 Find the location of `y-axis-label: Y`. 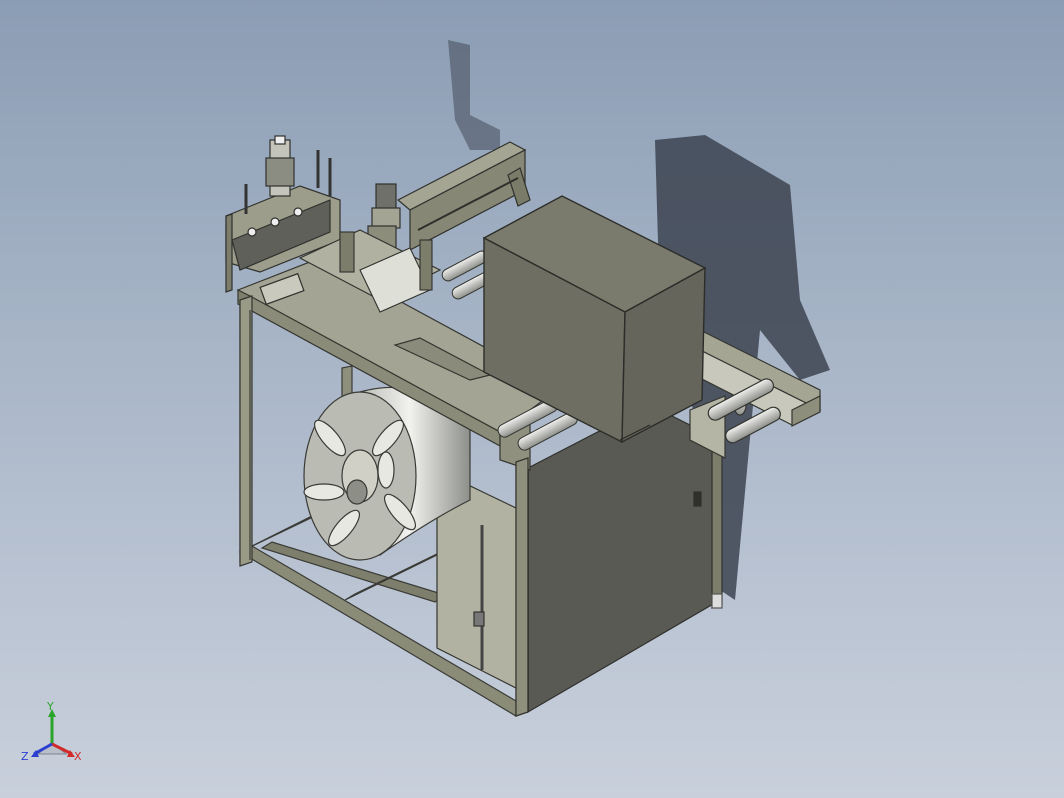

y-axis-label: Y is located at coordinates (50, 706).